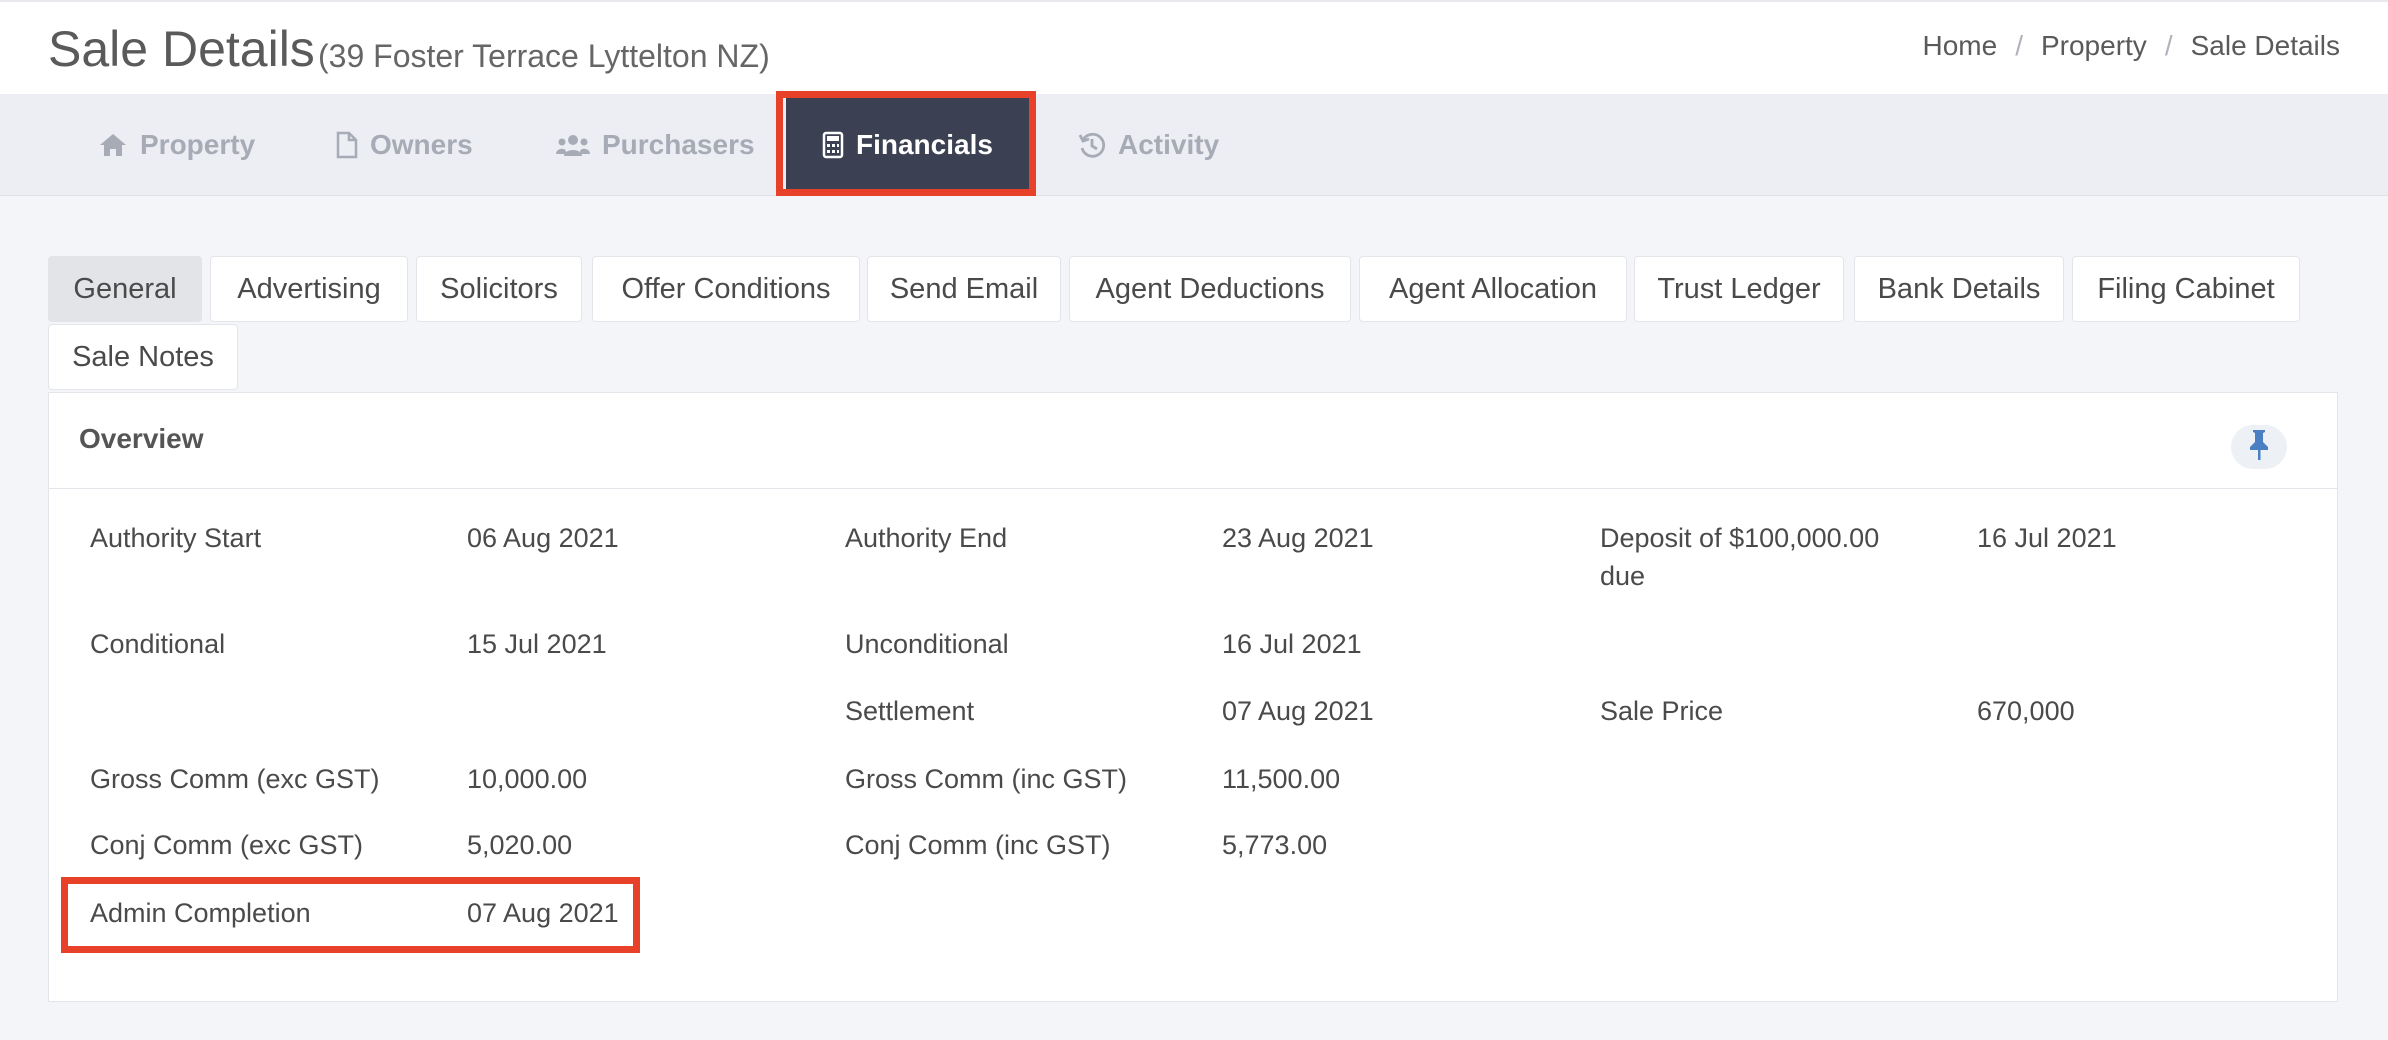  Describe the element at coordinates (158, 644) in the screenshot. I see `conditional-label: Conditional` at that location.